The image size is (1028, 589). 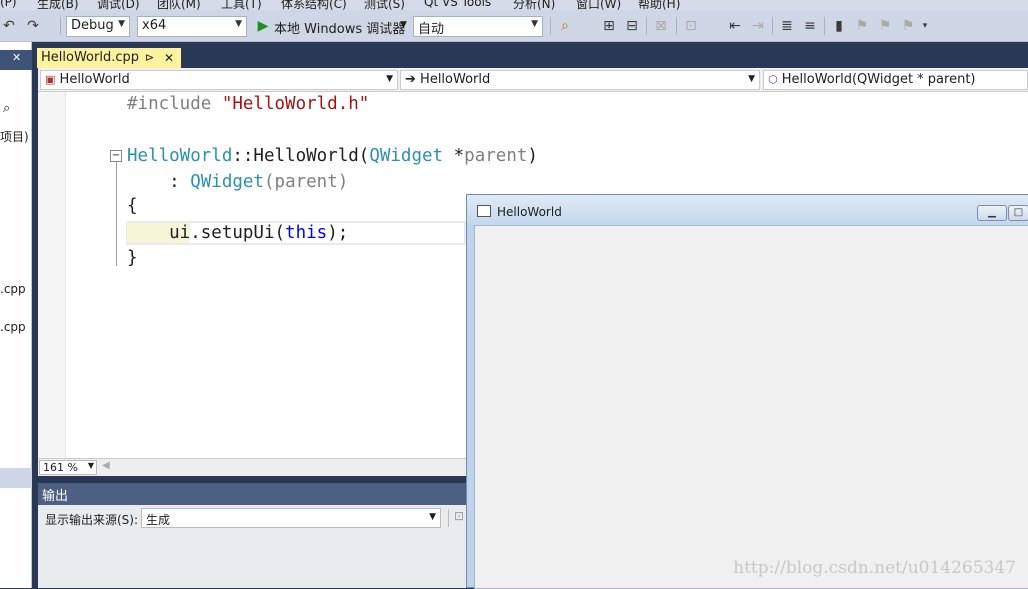 What do you see at coordinates (339, 27) in the screenshot?
I see `start-debugger-button: 本地 Windows 调试器` at bounding box center [339, 27].